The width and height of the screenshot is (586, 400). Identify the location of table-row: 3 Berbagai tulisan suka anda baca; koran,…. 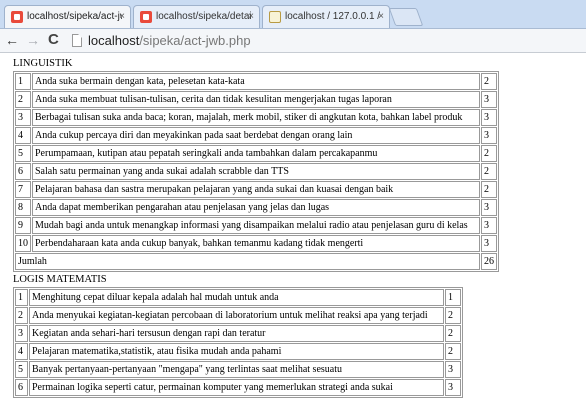
(256, 117).